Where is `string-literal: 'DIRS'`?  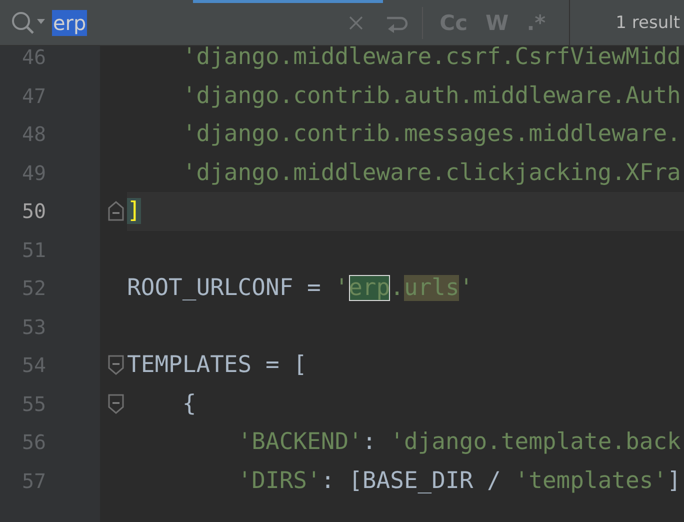
string-literal: 'DIRS' is located at coordinates (278, 481).